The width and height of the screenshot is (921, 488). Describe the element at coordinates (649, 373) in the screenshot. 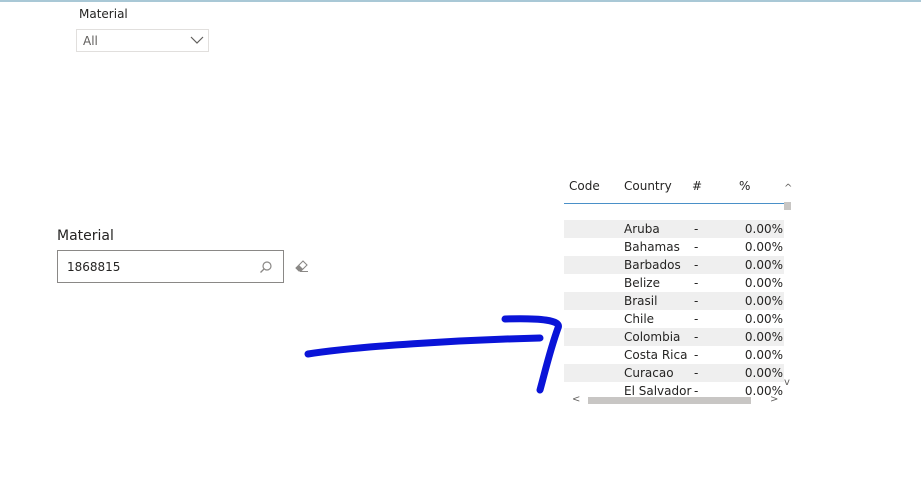

I see `cell-country: Curacao` at that location.